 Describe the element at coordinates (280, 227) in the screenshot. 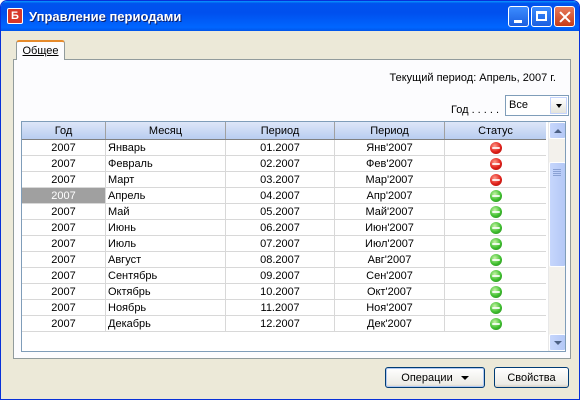

I see `cell-period: 06.2007` at that location.